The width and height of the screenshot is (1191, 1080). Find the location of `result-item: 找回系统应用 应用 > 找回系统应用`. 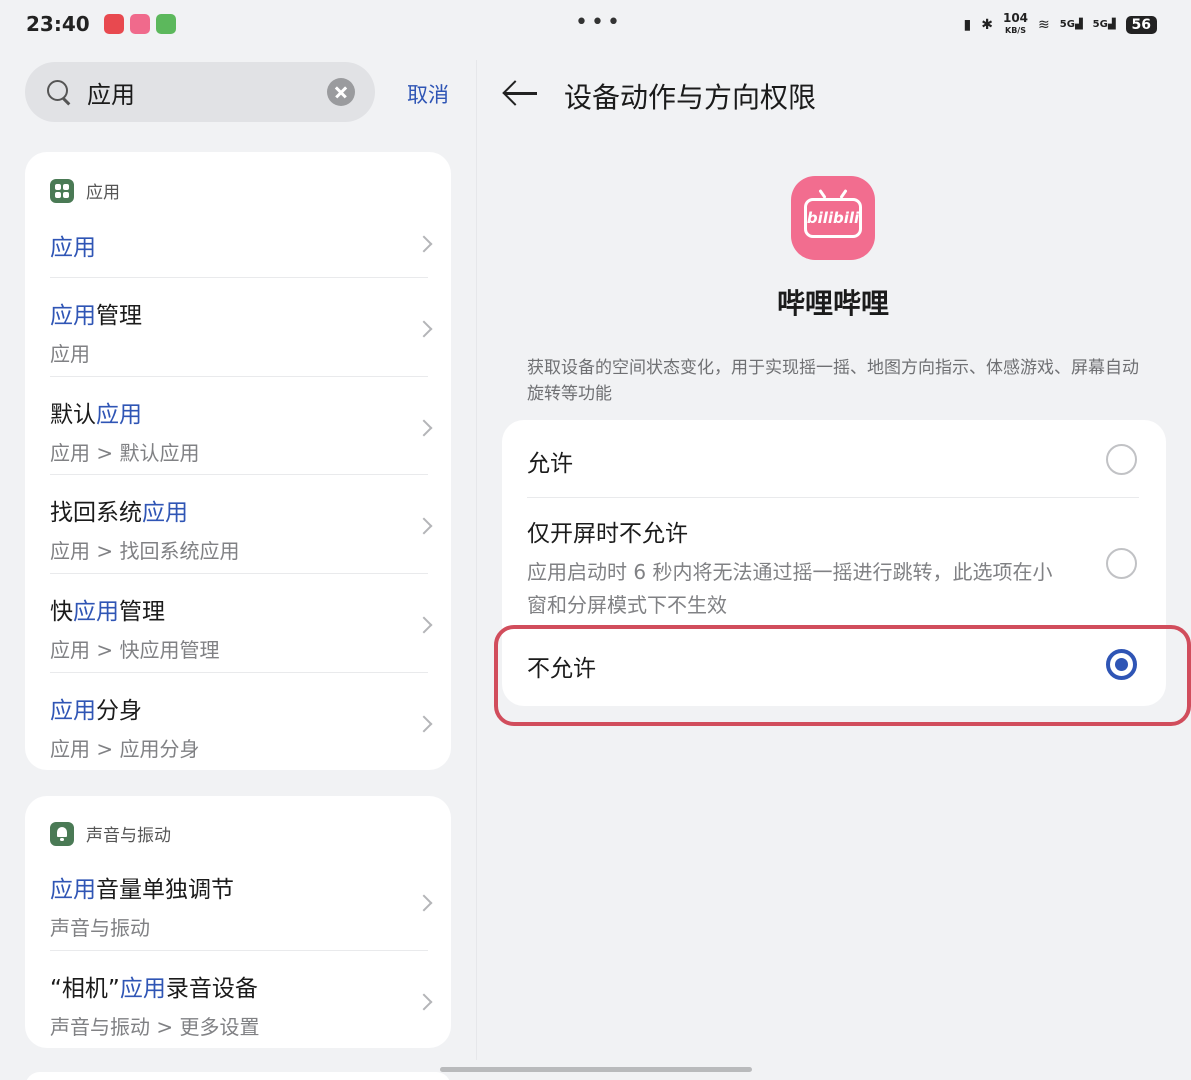

result-item: 找回系统应用 应用 > 找回系统应用 is located at coordinates (241, 528).